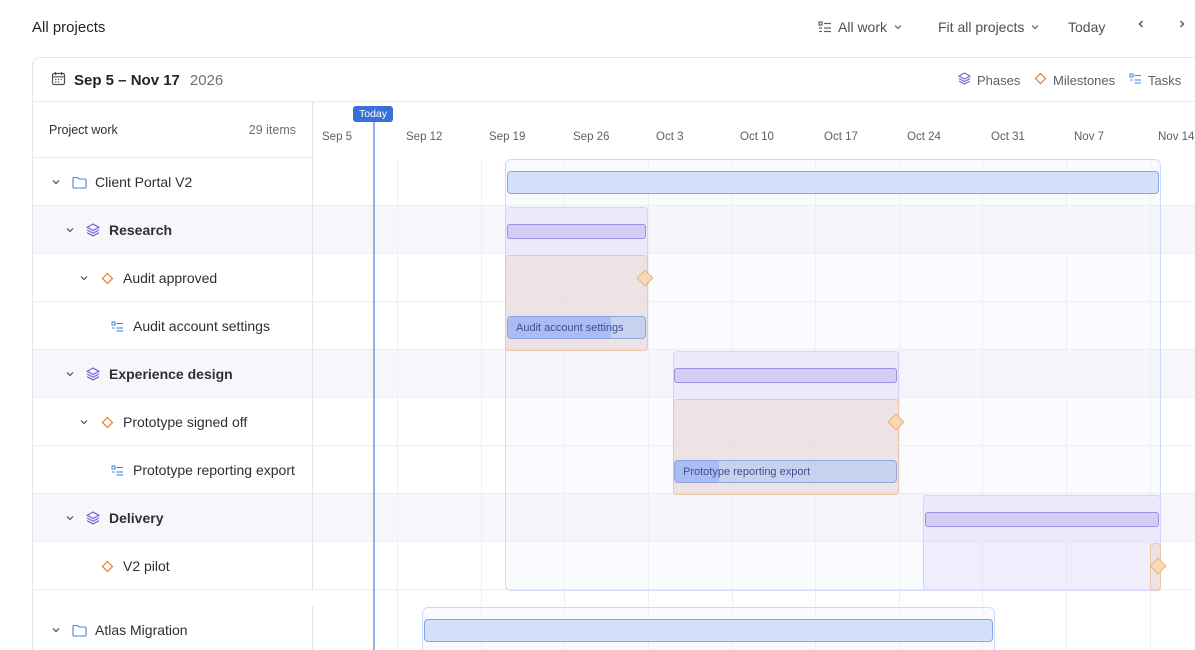 This screenshot has height=650, width=1195. What do you see at coordinates (373, 114) in the screenshot?
I see `today-marker: Today` at bounding box center [373, 114].